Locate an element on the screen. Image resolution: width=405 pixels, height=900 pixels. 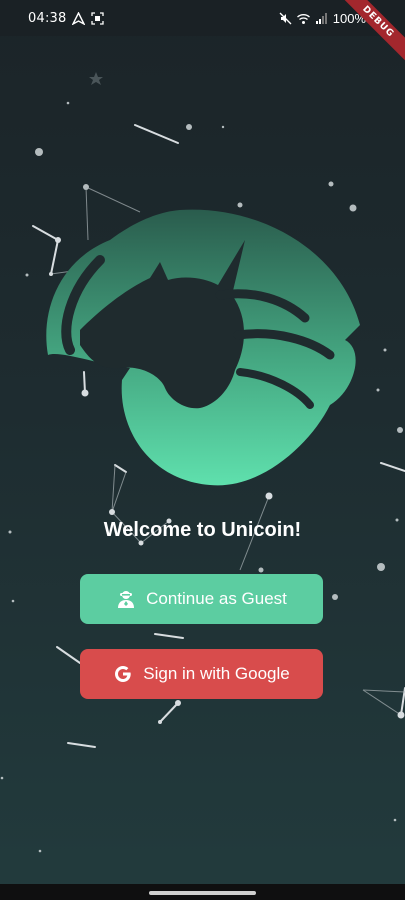
screenshot-icon is located at coordinates (98, 18).